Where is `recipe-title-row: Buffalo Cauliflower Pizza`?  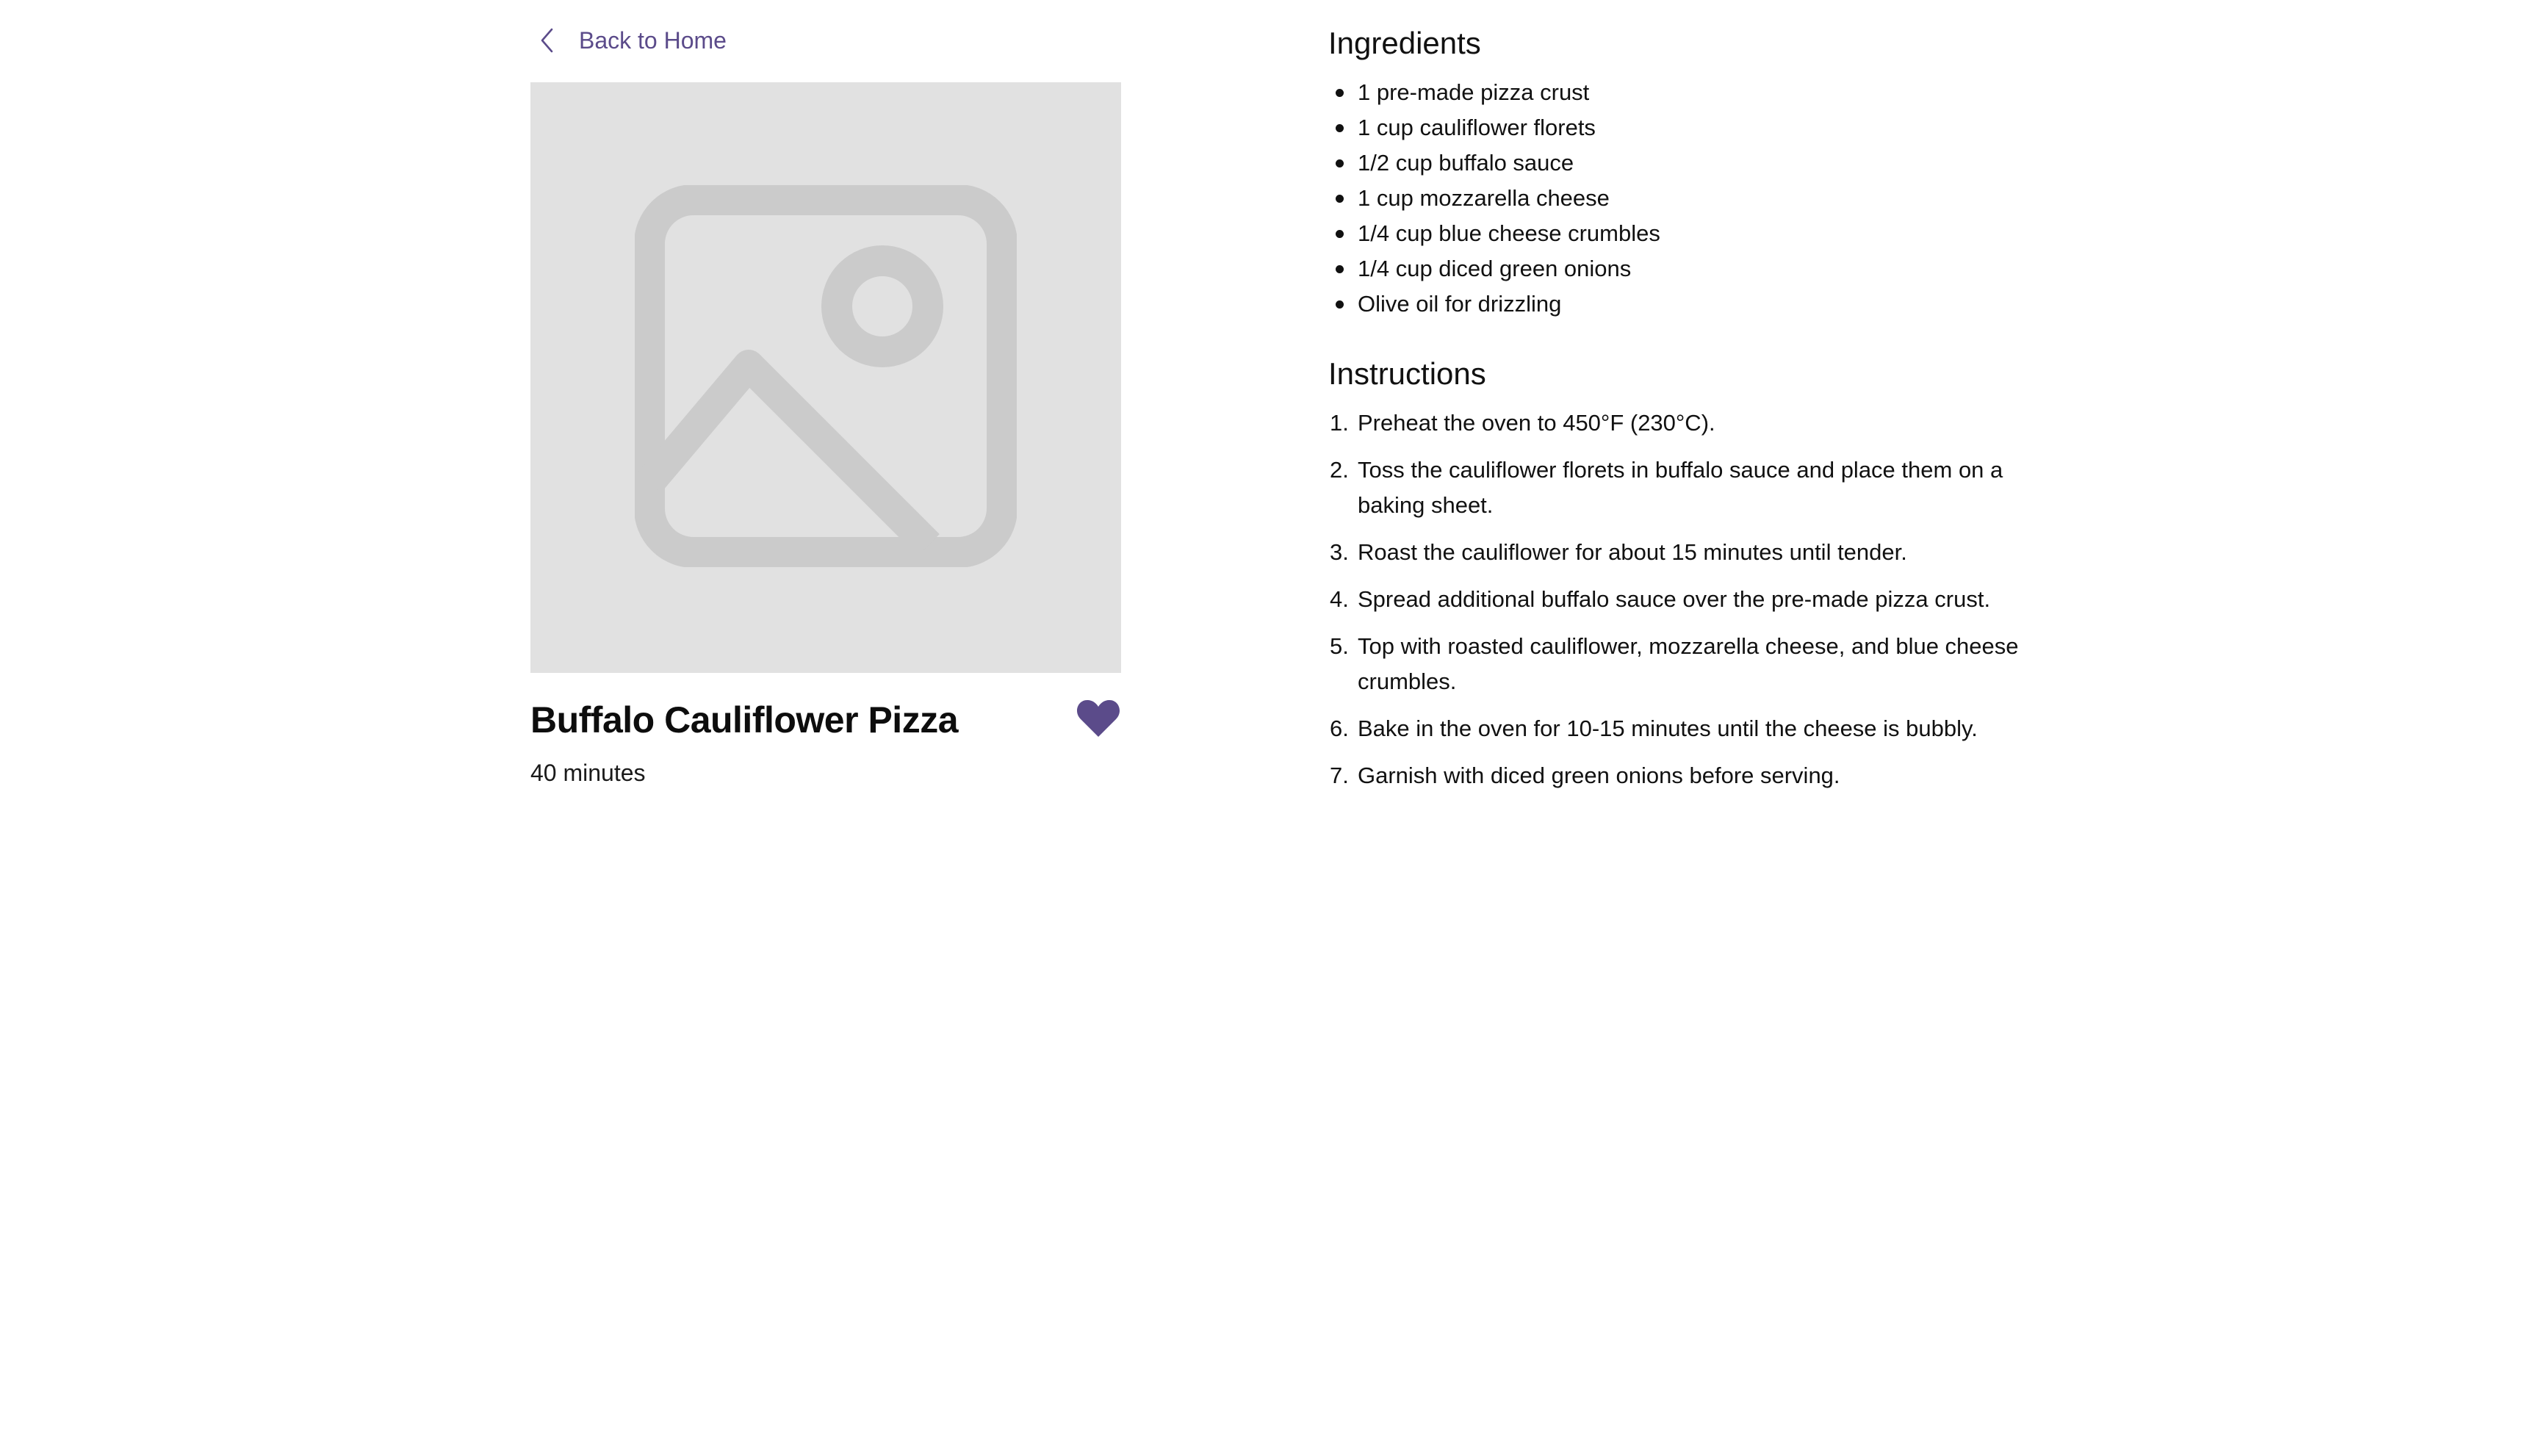 recipe-title-row: Buffalo Cauliflower Pizza is located at coordinates (825, 720).